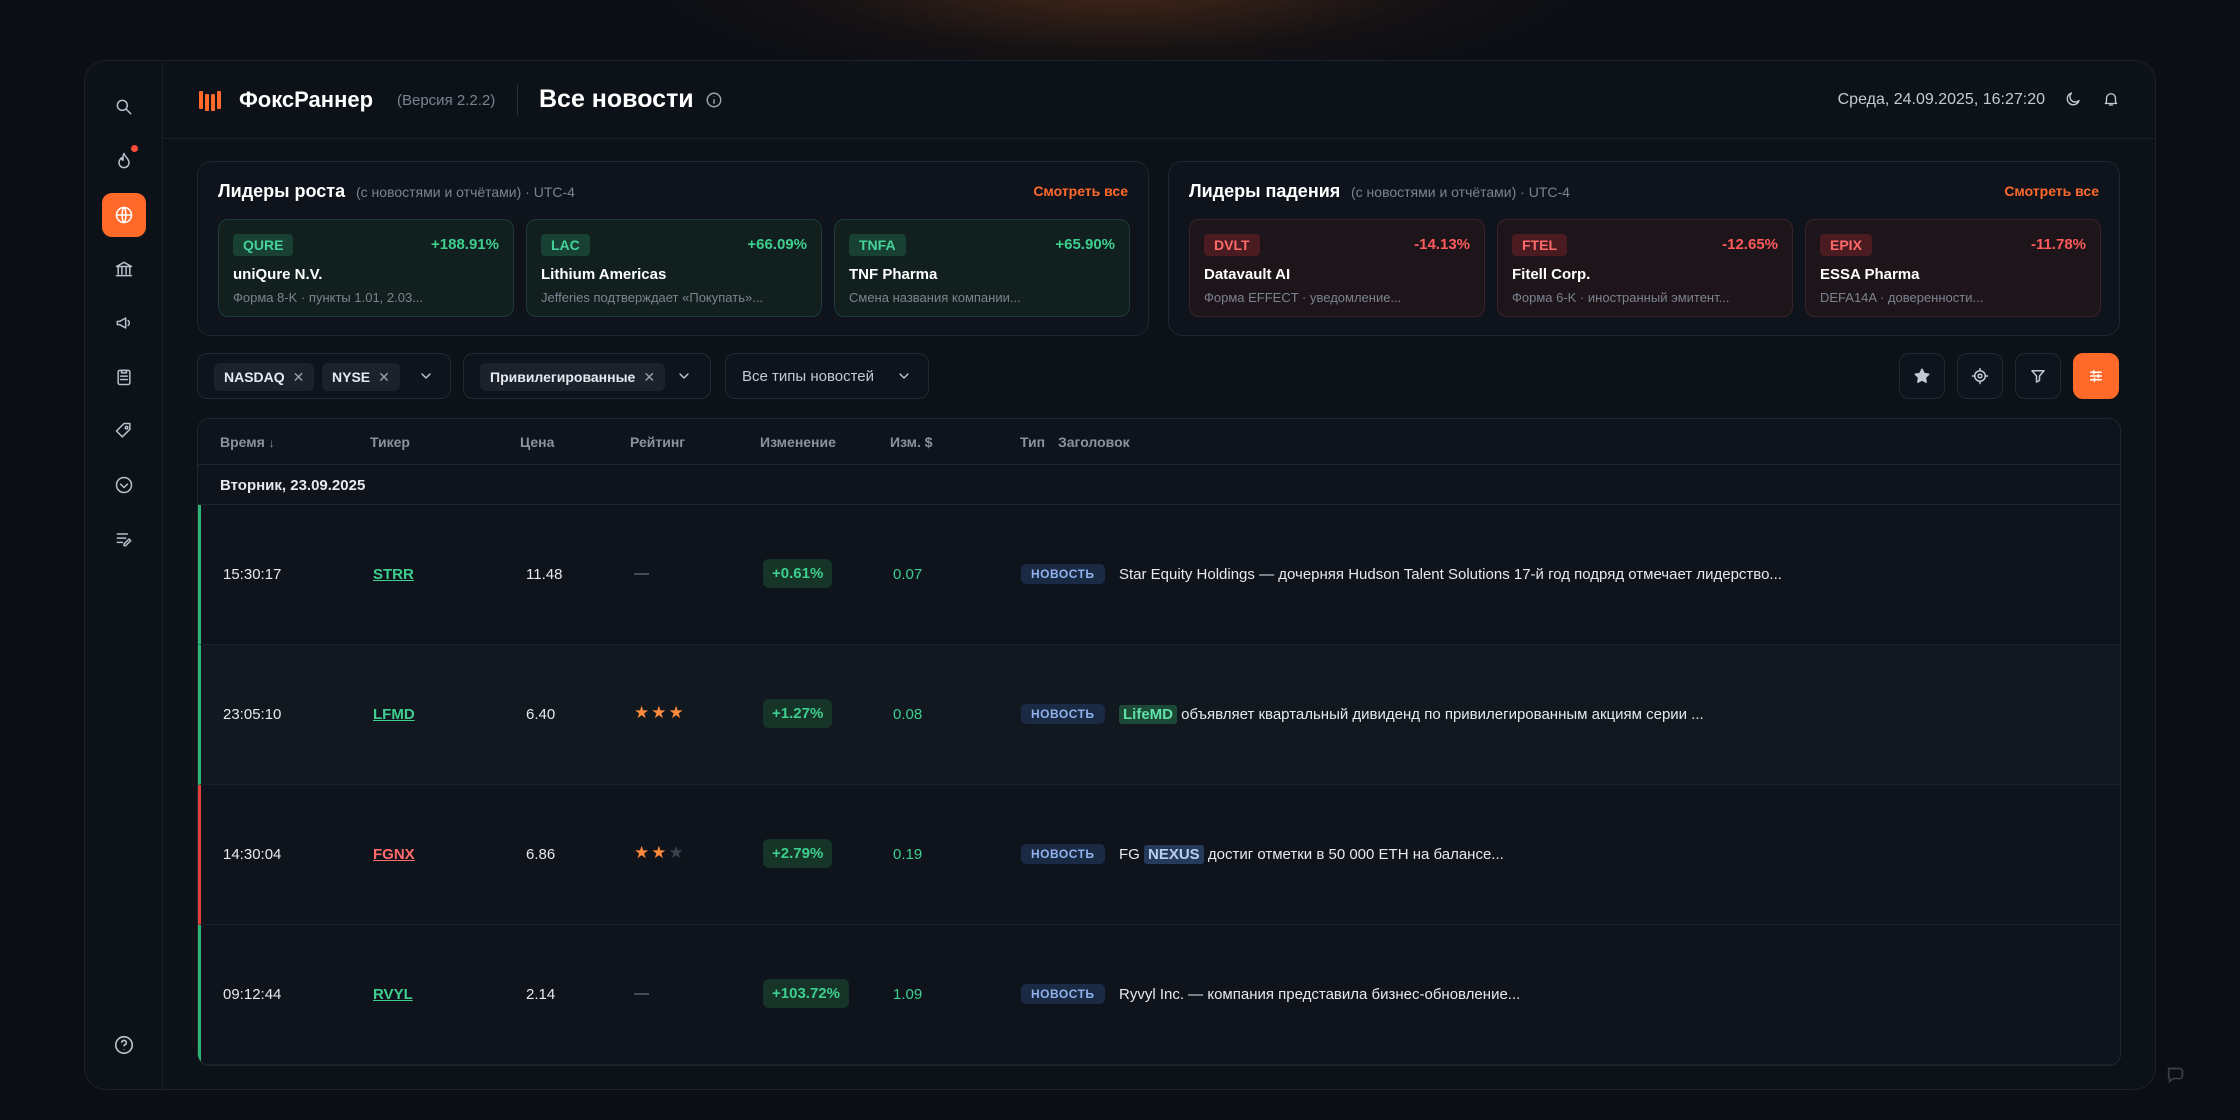 The width and height of the screenshot is (2240, 1120). What do you see at coordinates (893, 274) in the screenshot?
I see `card-company: TNF Pharma` at bounding box center [893, 274].